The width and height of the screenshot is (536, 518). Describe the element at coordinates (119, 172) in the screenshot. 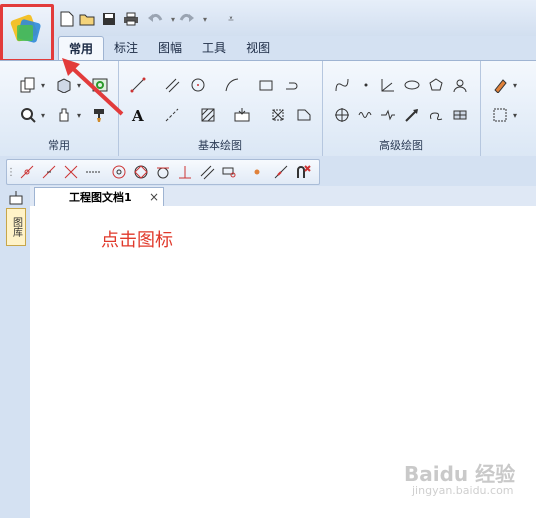

I see `snap-center-icon` at that location.